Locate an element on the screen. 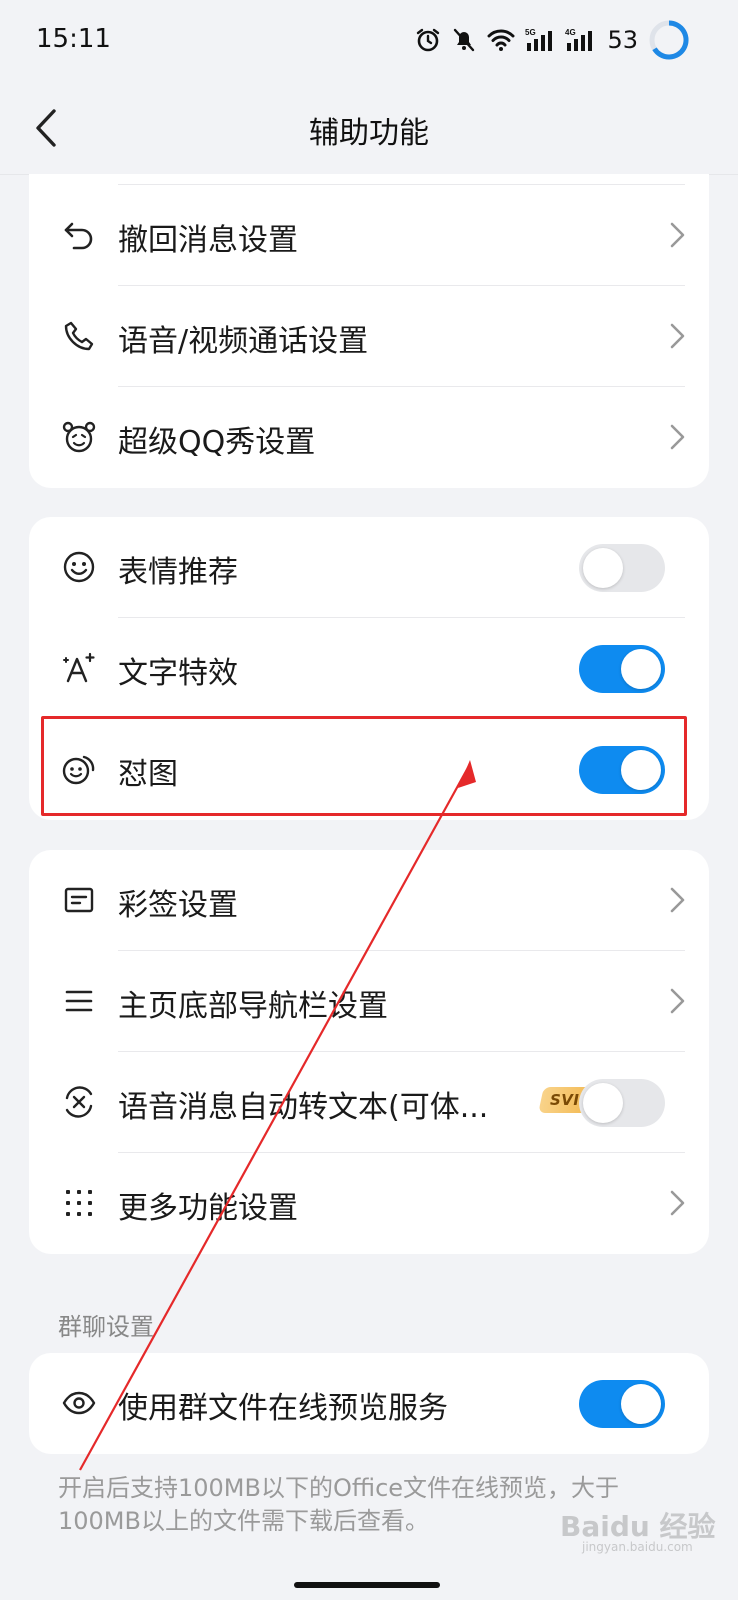 Image resolution: width=738 pixels, height=1600 pixels. row-color-tag-settings: 彩签设置 is located at coordinates (369, 900).